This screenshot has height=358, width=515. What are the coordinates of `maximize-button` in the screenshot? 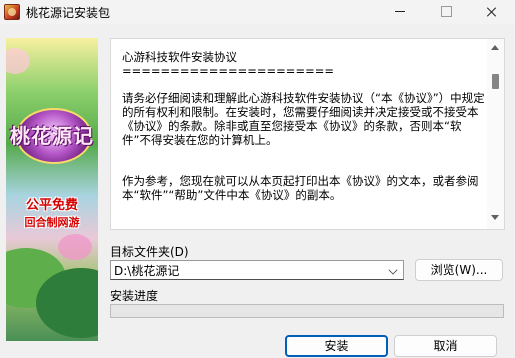 It's located at (446, 12).